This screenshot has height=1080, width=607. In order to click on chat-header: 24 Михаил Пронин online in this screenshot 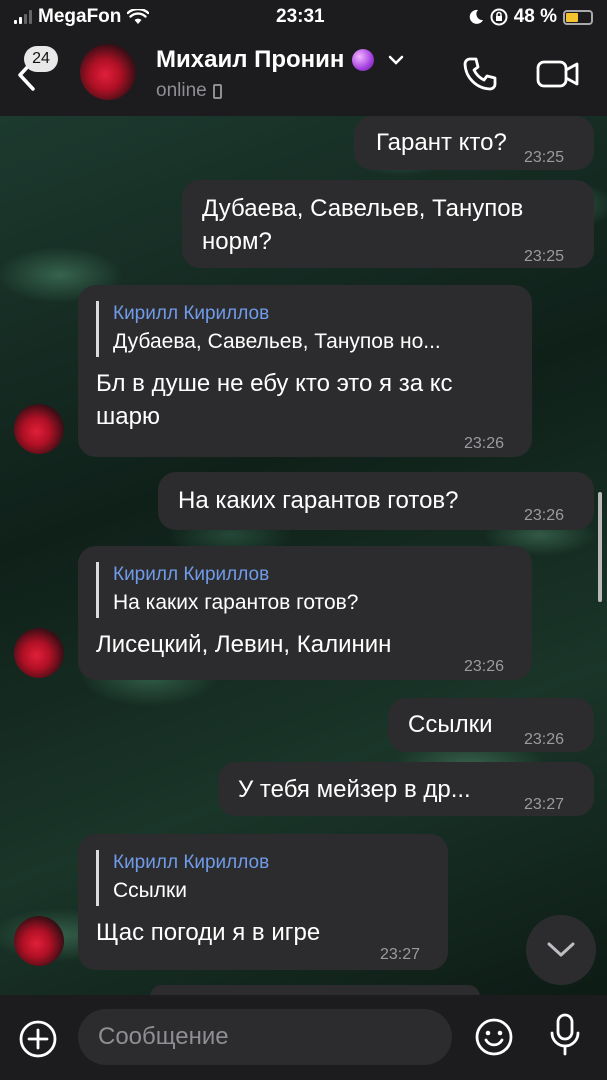, I will do `click(303, 75)`.